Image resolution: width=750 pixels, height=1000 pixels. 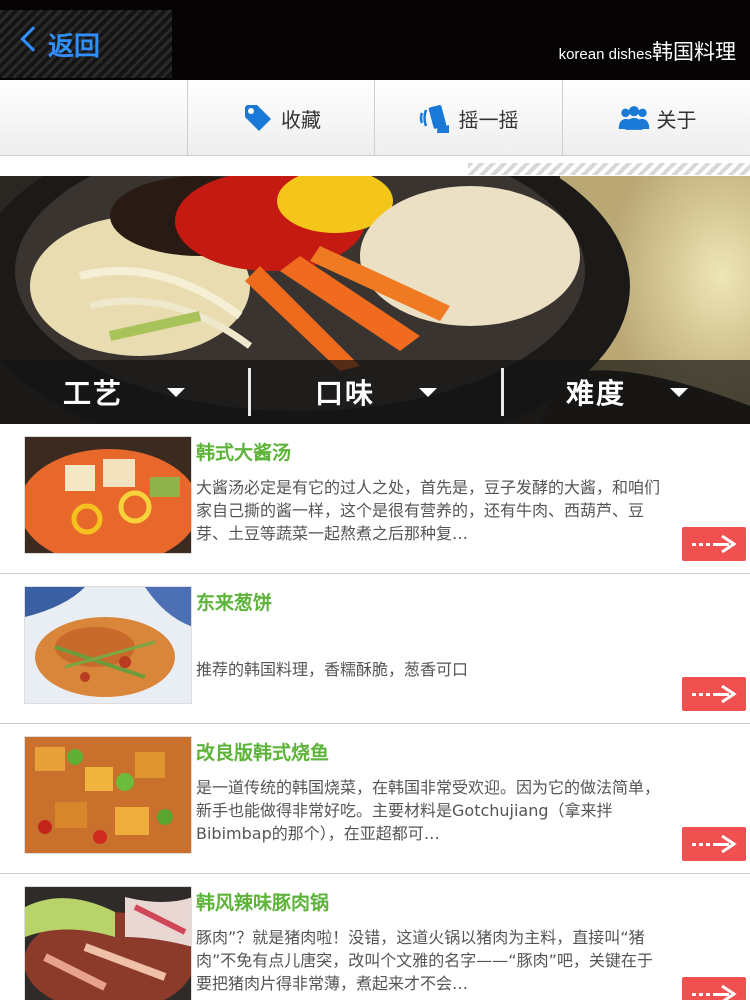 What do you see at coordinates (332, 669) in the screenshot?
I see `dish-description: 推荐的韩国料理，香糯酥脆，葱香可口` at bounding box center [332, 669].